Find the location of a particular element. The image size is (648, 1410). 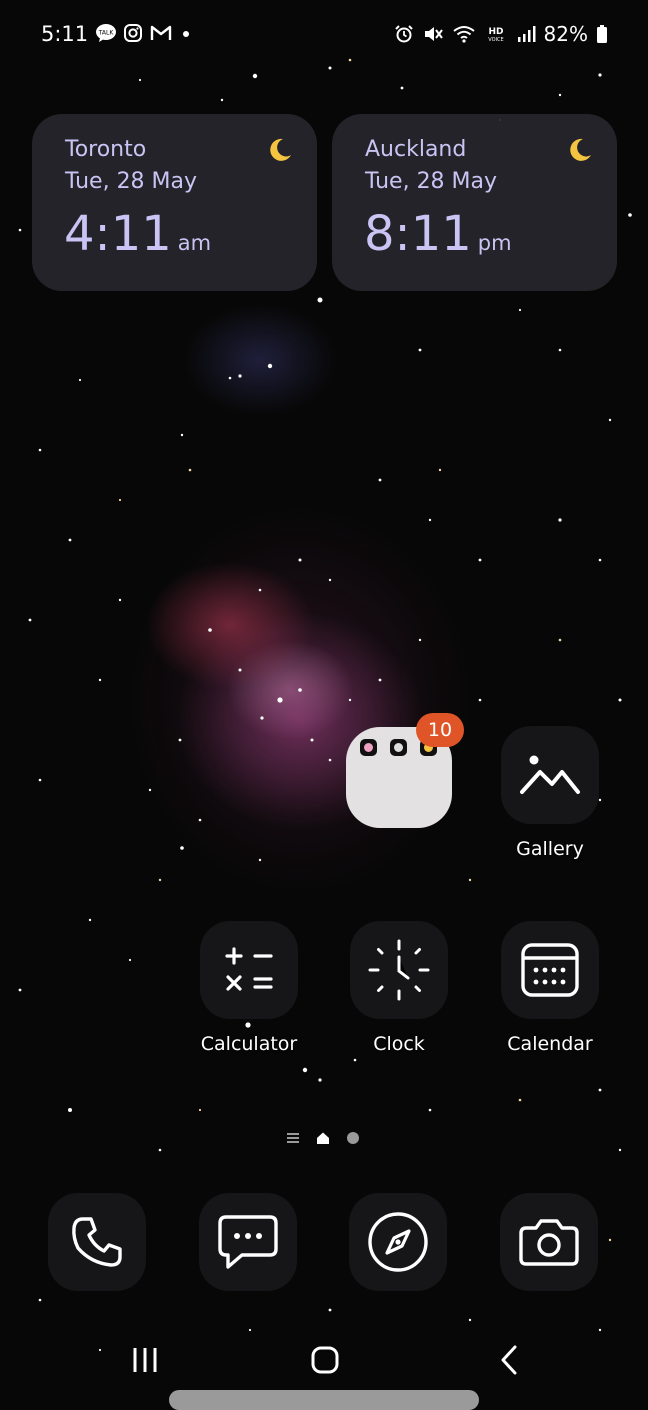

battery-percentage: 82% is located at coordinates (565, 34).